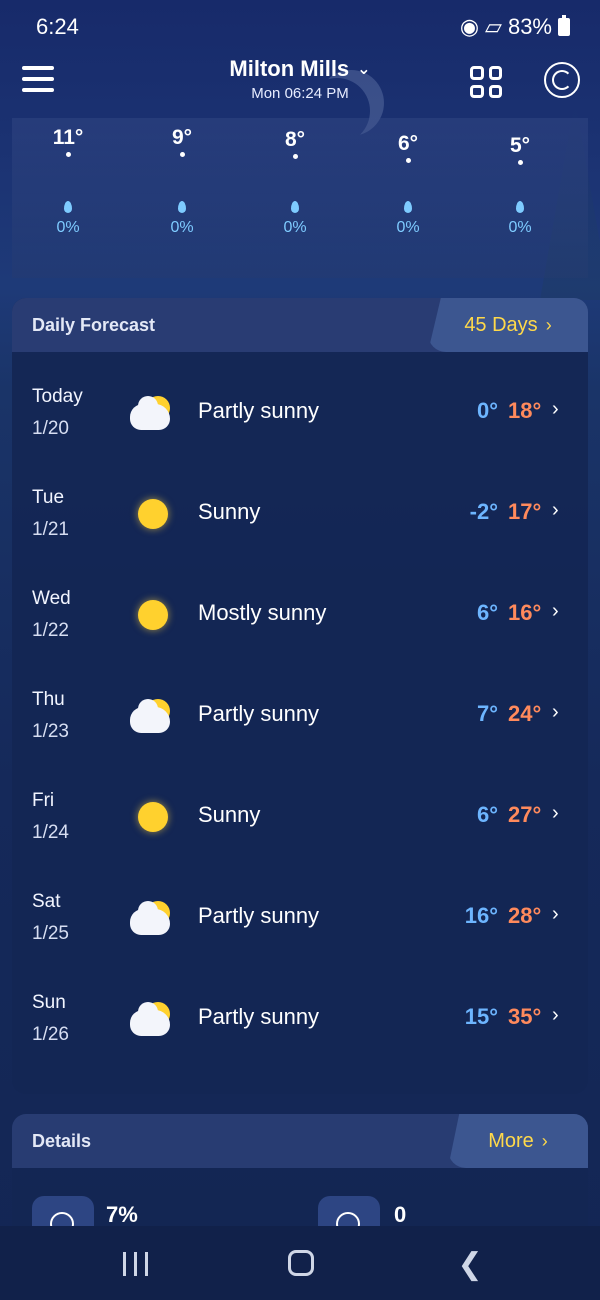 The image size is (600, 1300). Describe the element at coordinates (300, 198) in the screenshot. I see `hourly-forecast-strip: 11° 0% 9° 0% 8° 0% 6° 0% 5° 0%` at that location.